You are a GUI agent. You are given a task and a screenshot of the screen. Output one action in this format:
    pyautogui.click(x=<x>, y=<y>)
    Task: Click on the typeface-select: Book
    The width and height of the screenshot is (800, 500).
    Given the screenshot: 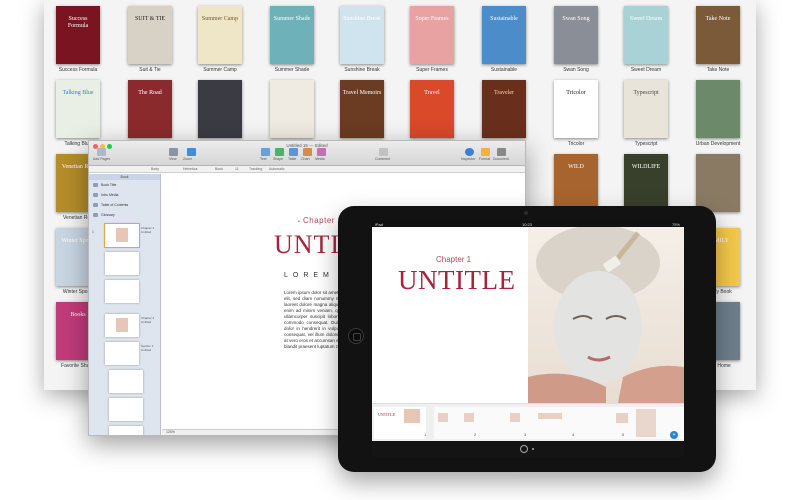 What is the action you would take?
    pyautogui.click(x=219, y=169)
    